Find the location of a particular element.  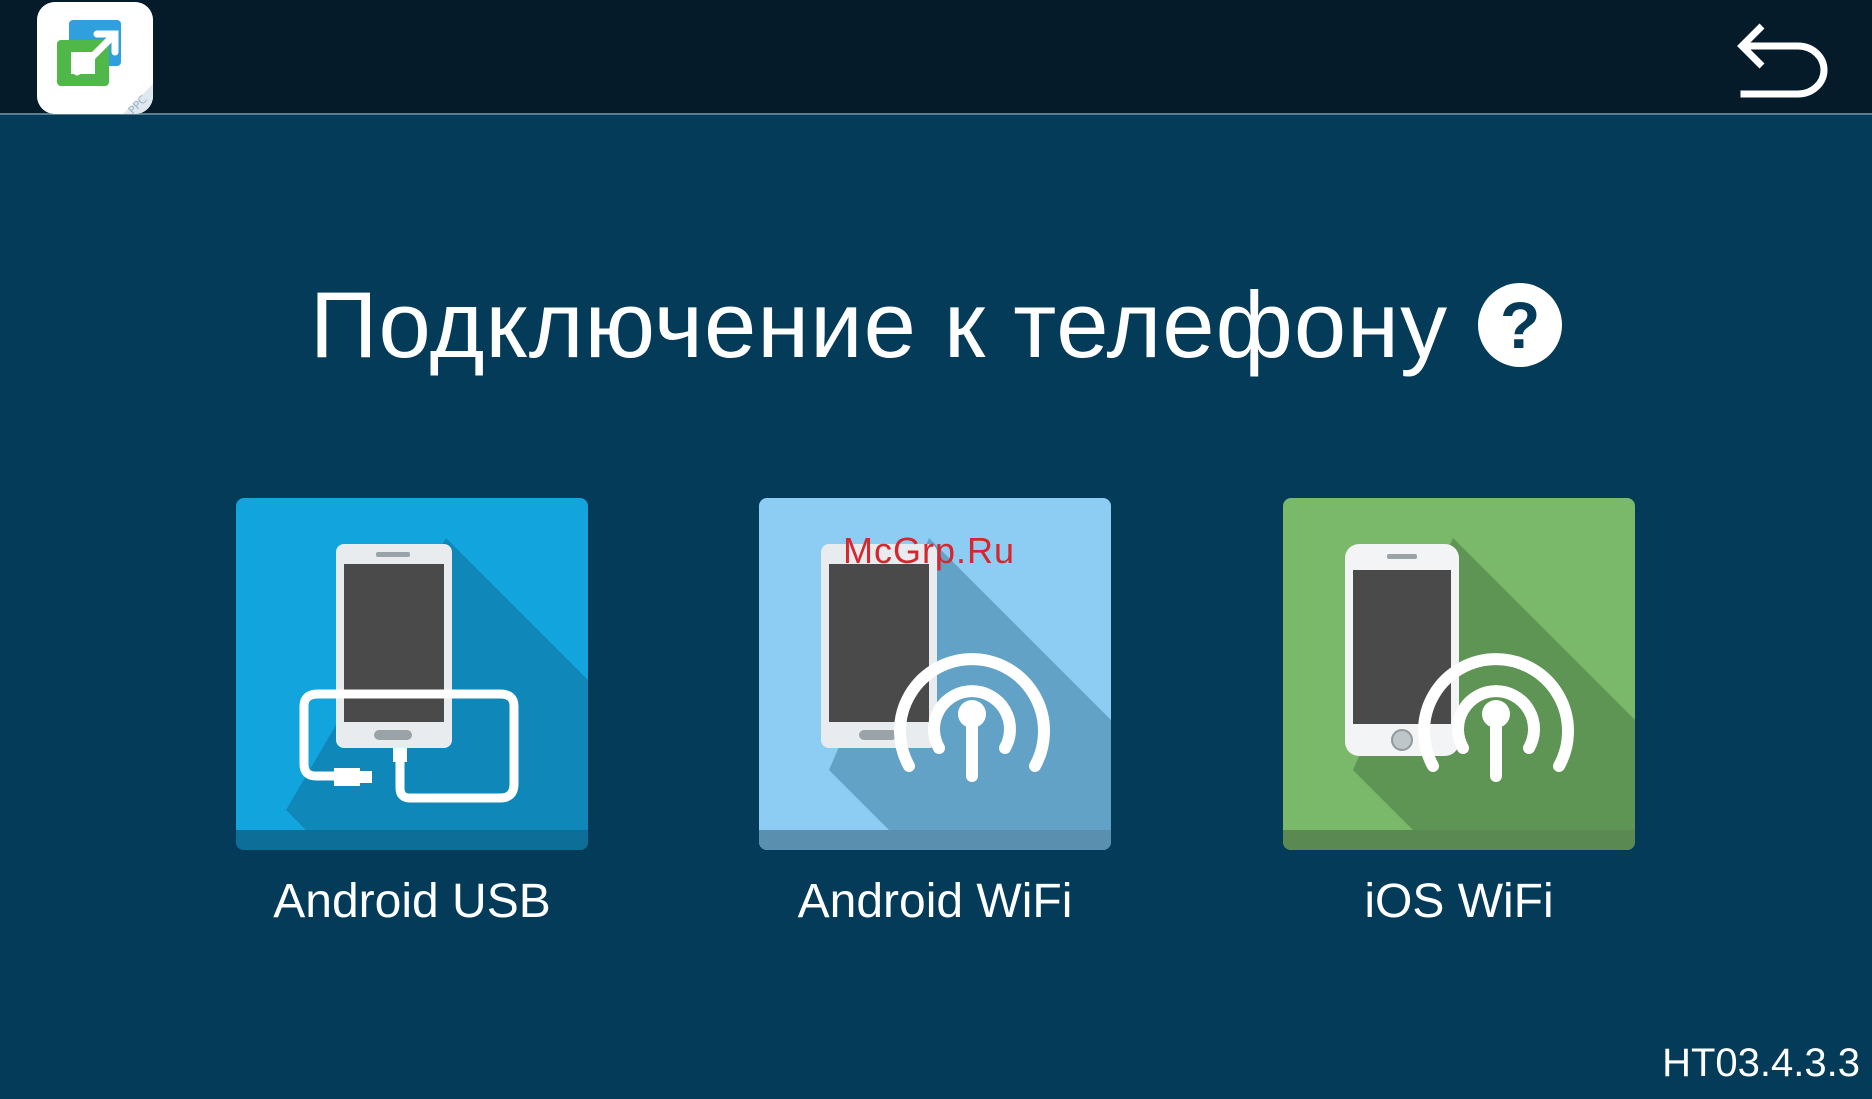

page-title: Подключение к телефону is located at coordinates (879, 324).